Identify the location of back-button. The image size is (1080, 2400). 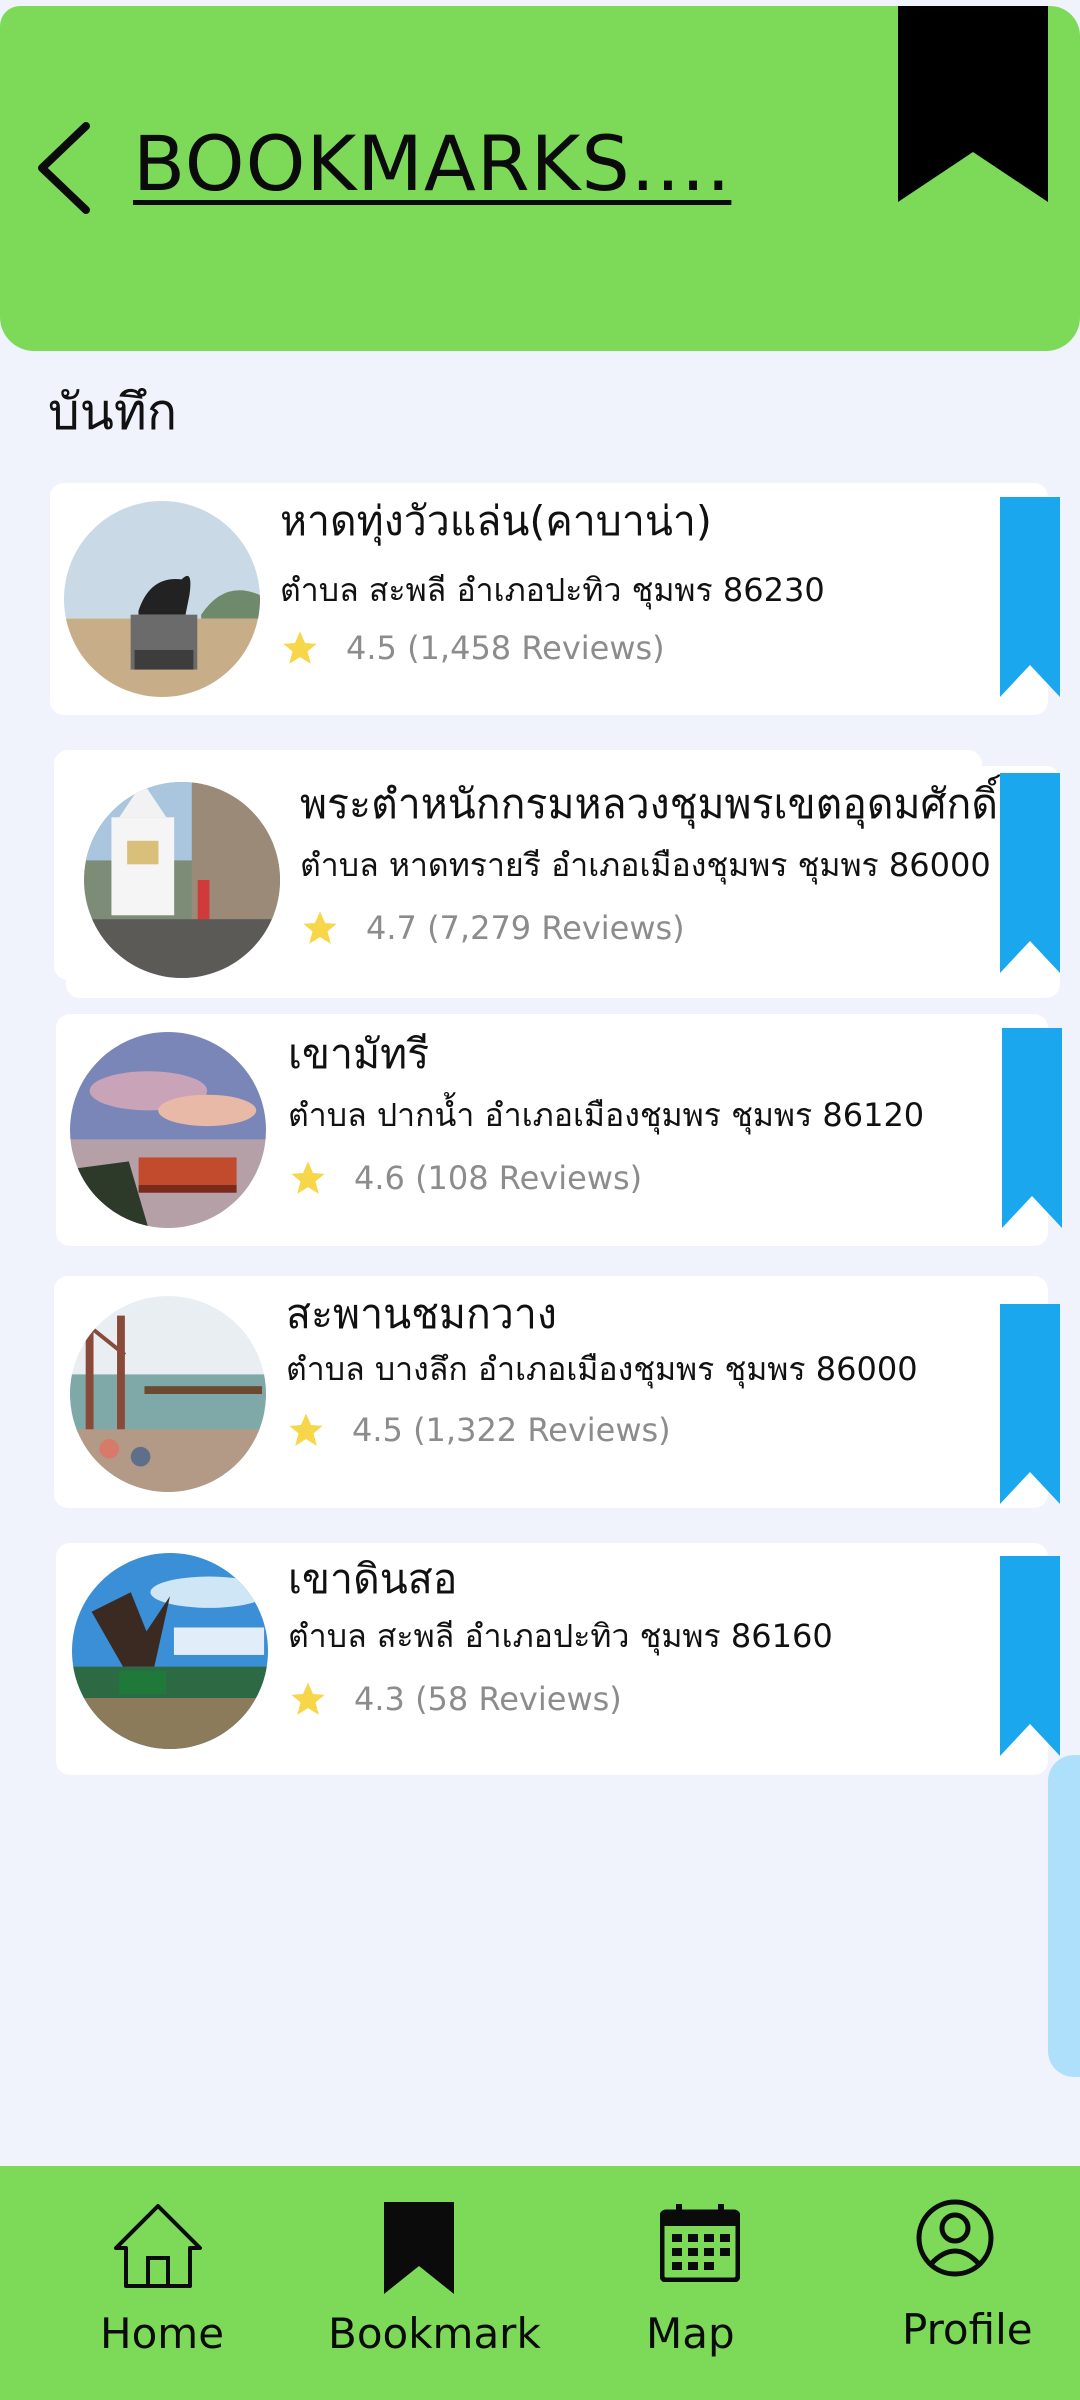
(68, 166).